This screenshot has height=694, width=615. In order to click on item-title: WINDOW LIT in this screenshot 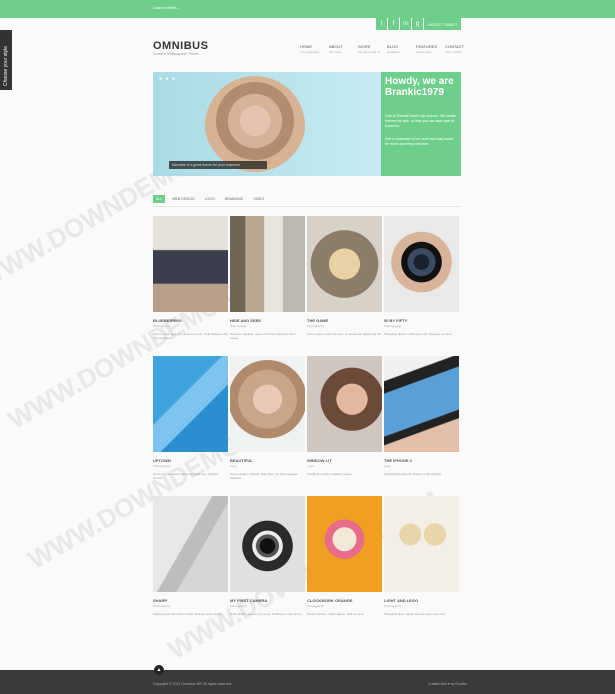, I will do `click(344, 460)`.